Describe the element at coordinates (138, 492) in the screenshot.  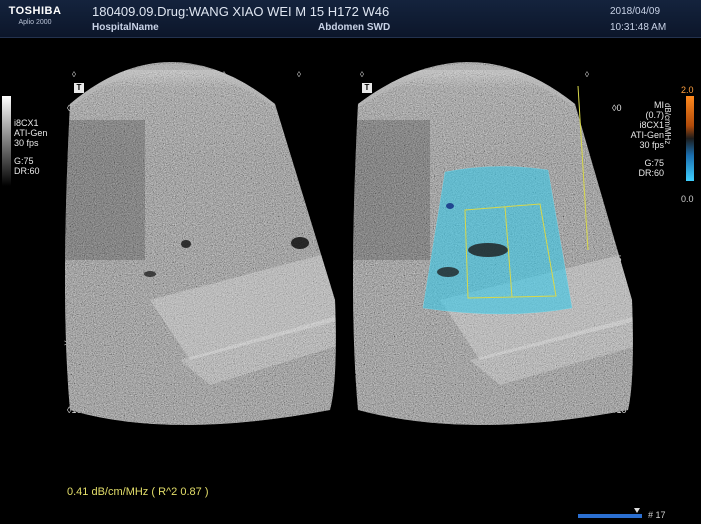
I see `ati-measurement-result: 0.41 dB/cm/MHz ( R^2 0.87 )` at that location.